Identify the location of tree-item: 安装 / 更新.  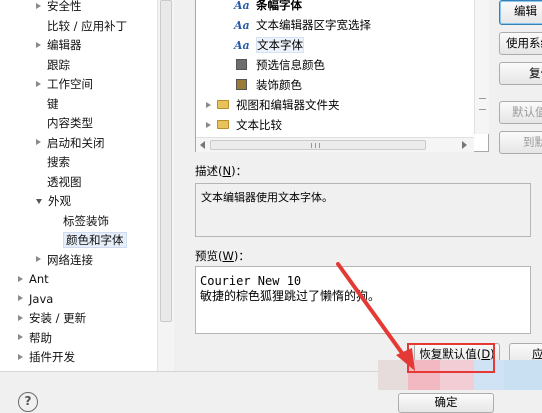
(52, 318).